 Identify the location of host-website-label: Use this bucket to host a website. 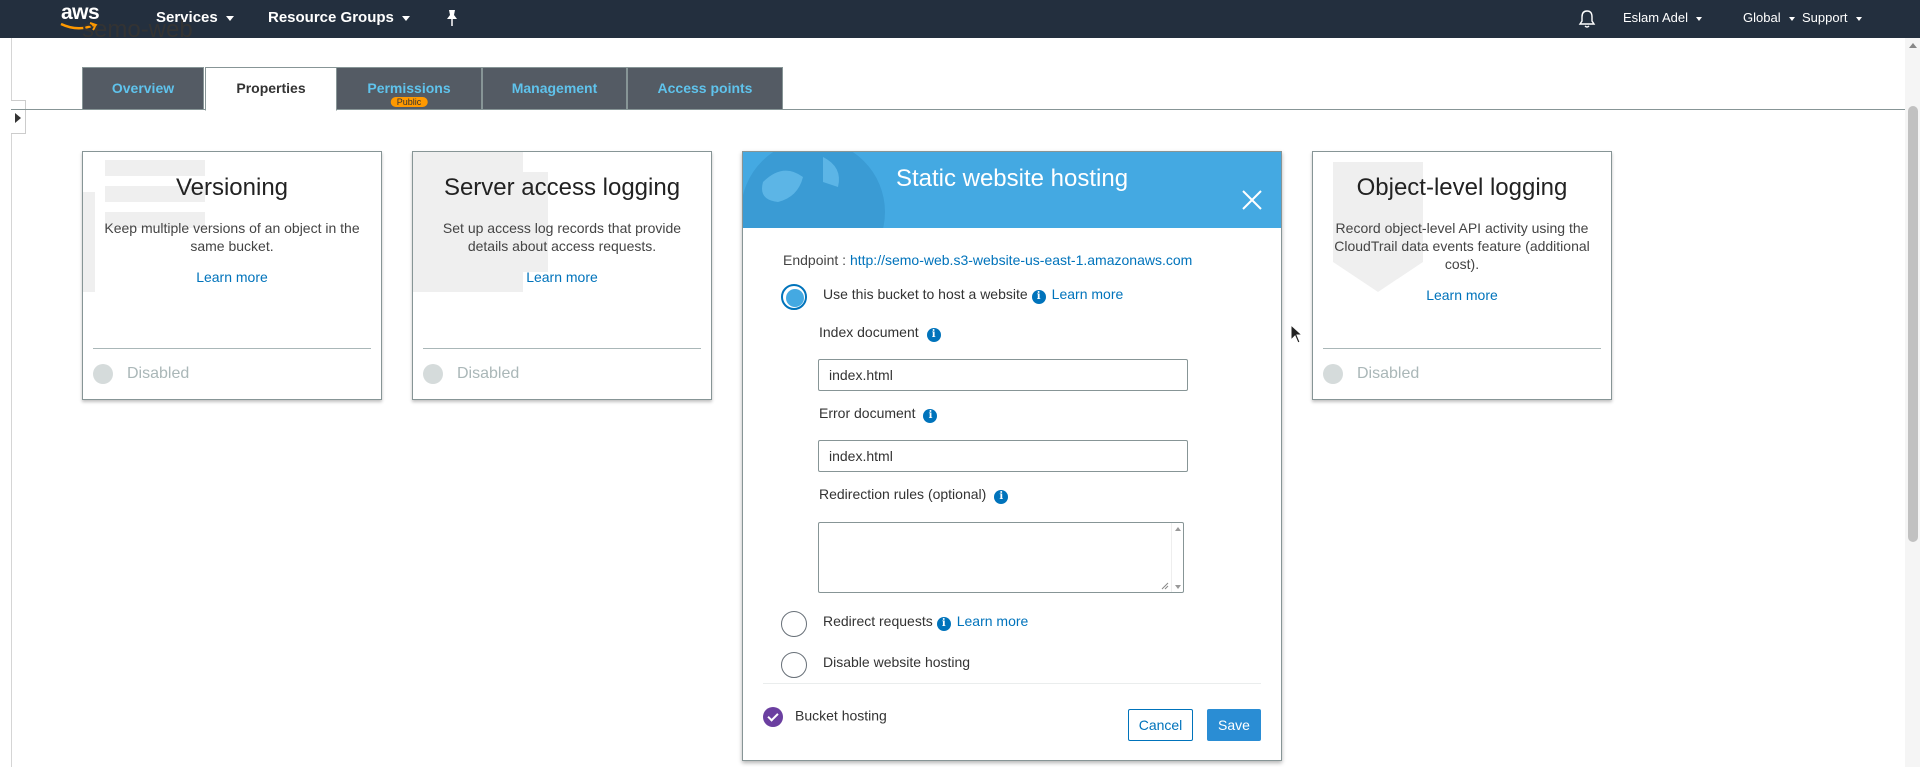
(925, 294).